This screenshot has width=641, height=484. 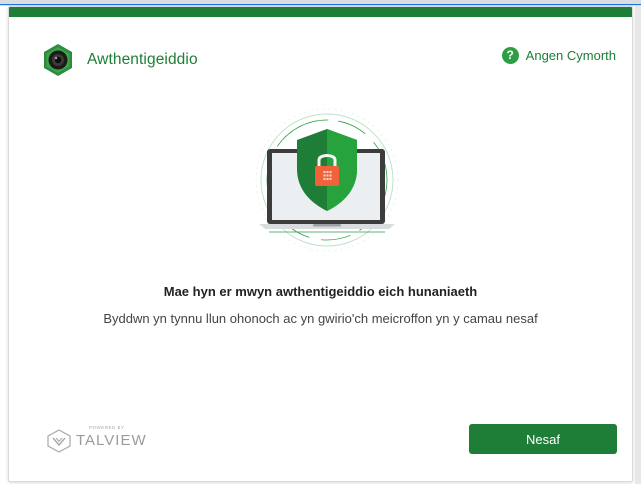 I want to click on help-link: ? Angen Cymorth, so click(x=558, y=55).